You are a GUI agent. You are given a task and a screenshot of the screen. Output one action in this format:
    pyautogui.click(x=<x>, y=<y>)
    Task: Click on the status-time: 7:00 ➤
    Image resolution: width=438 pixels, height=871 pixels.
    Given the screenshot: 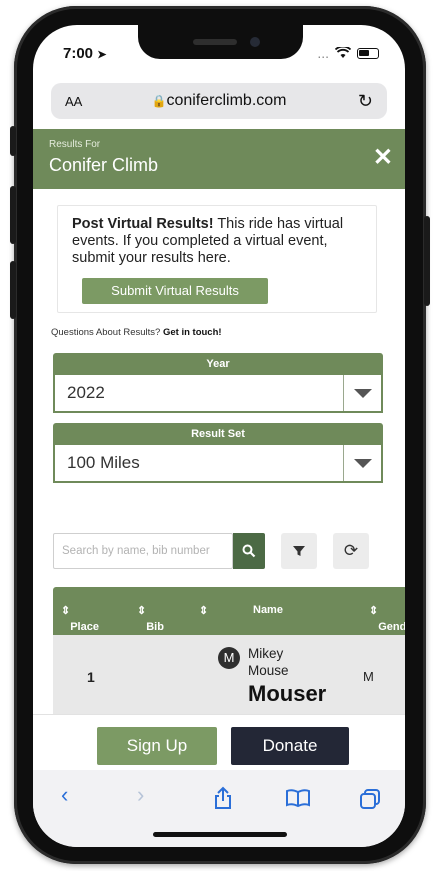 What is the action you would take?
    pyautogui.click(x=85, y=53)
    